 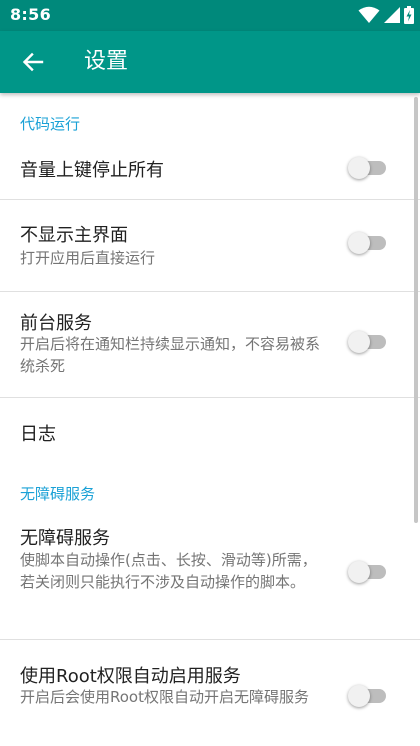 What do you see at coordinates (368, 168) in the screenshot?
I see `volume-up-stop-switch` at bounding box center [368, 168].